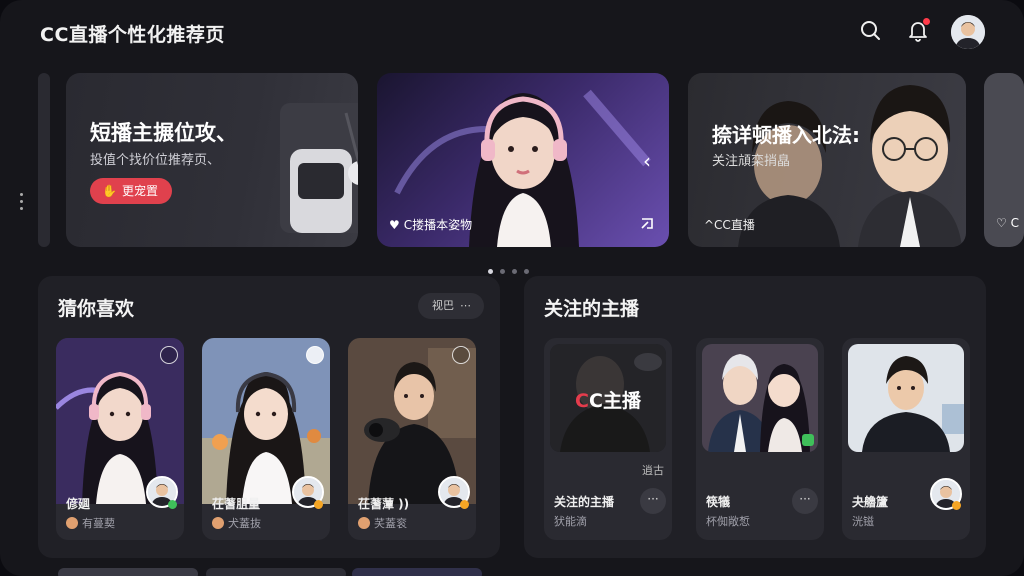 Image resolution: width=1024 pixels, height=576 pixels. What do you see at coordinates (718, 502) in the screenshot?
I see `streamer-name: 筷犠` at bounding box center [718, 502].